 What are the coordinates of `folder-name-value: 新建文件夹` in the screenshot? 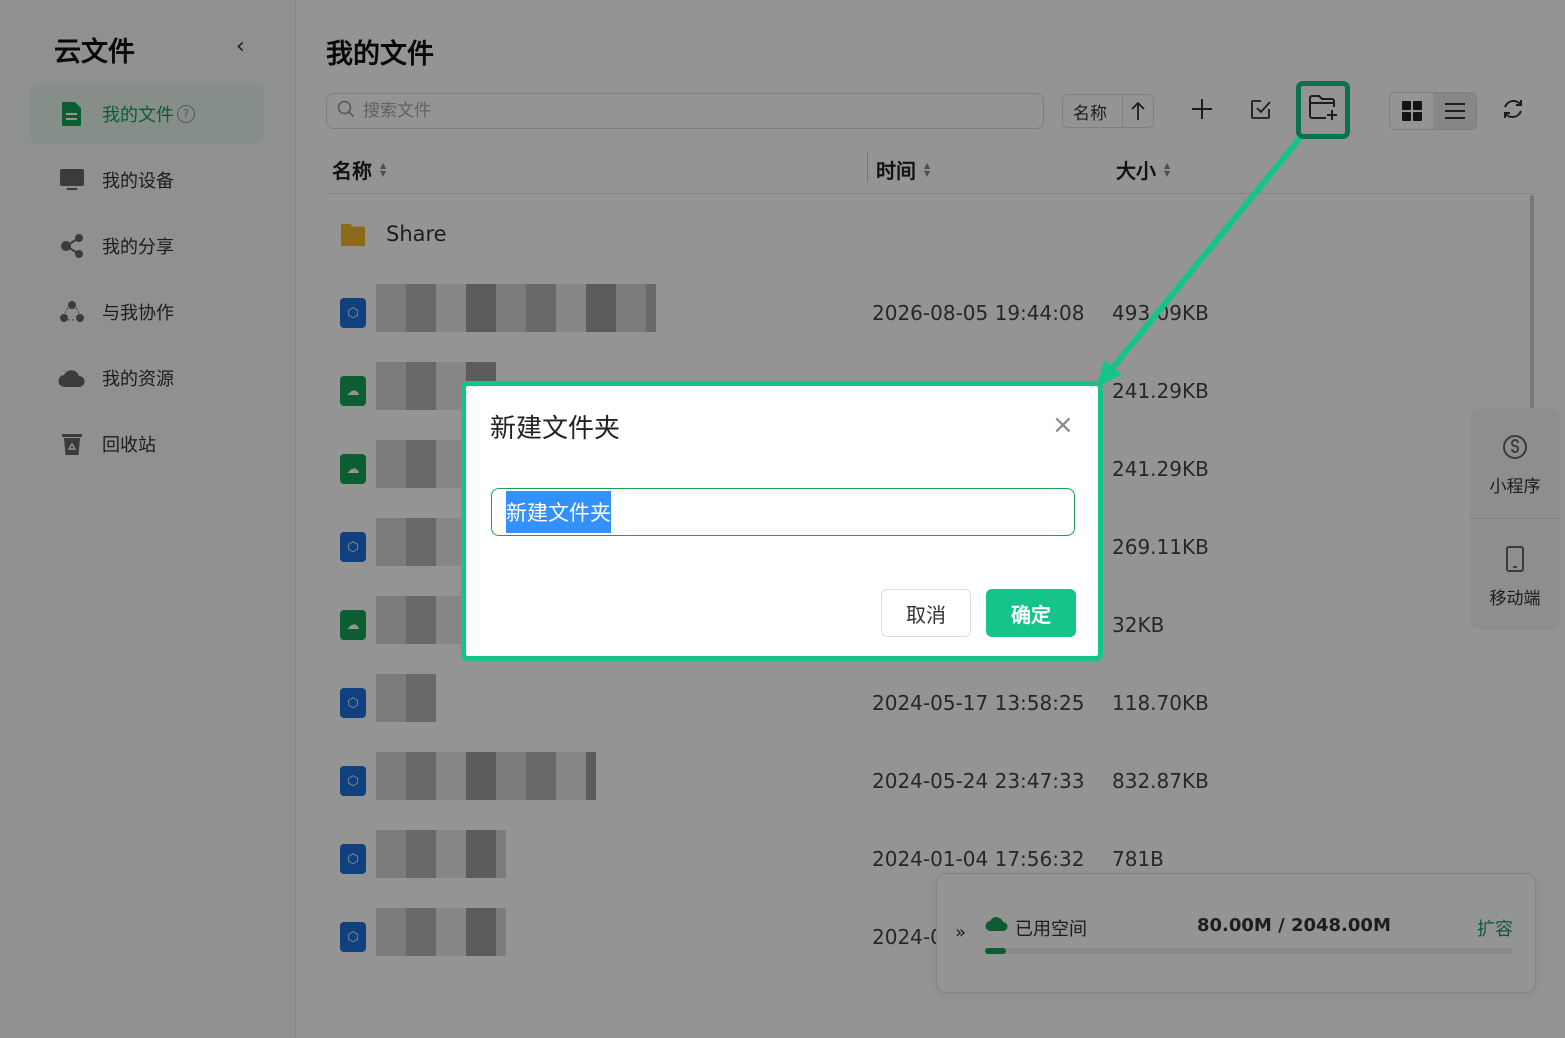 It's located at (558, 512).